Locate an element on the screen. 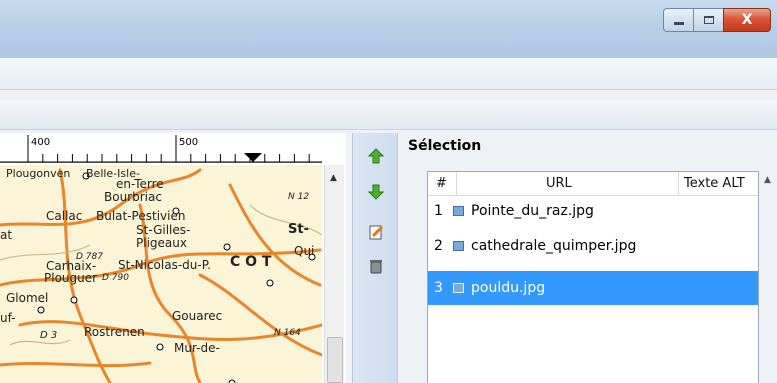 This screenshot has height=383, width=777. ruler-label-500: 500 is located at coordinates (189, 142).